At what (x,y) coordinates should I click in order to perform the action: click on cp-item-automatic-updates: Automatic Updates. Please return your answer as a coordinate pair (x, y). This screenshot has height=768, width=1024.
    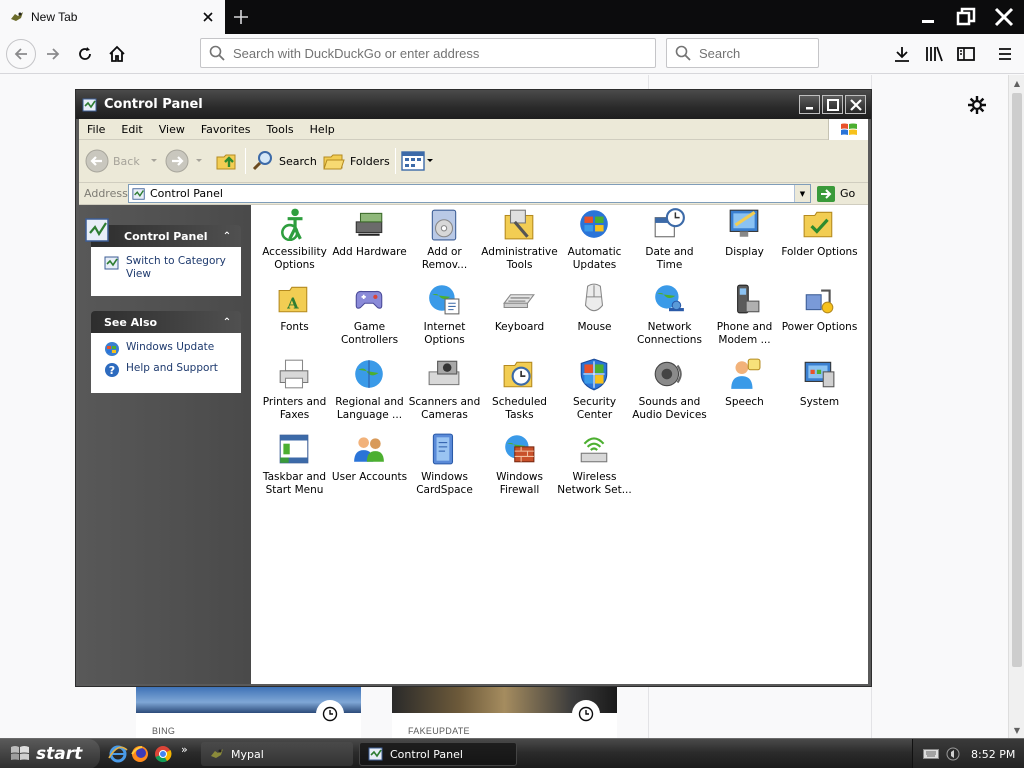
    Looking at the image, I should click on (594, 242).